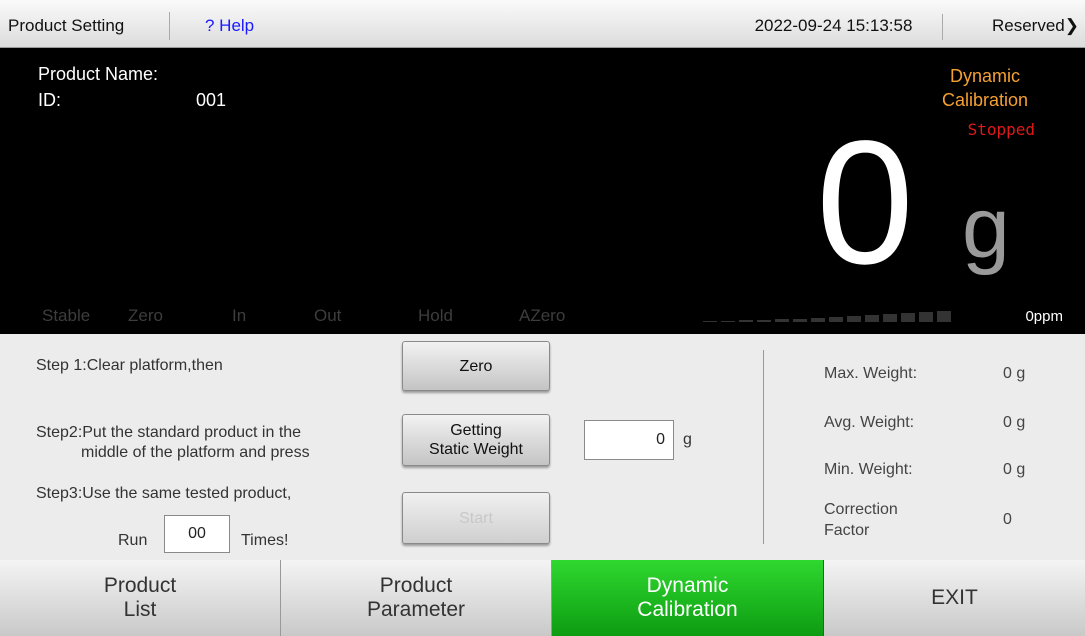  What do you see at coordinates (828, 316) in the screenshot?
I see `level-bargraph` at bounding box center [828, 316].